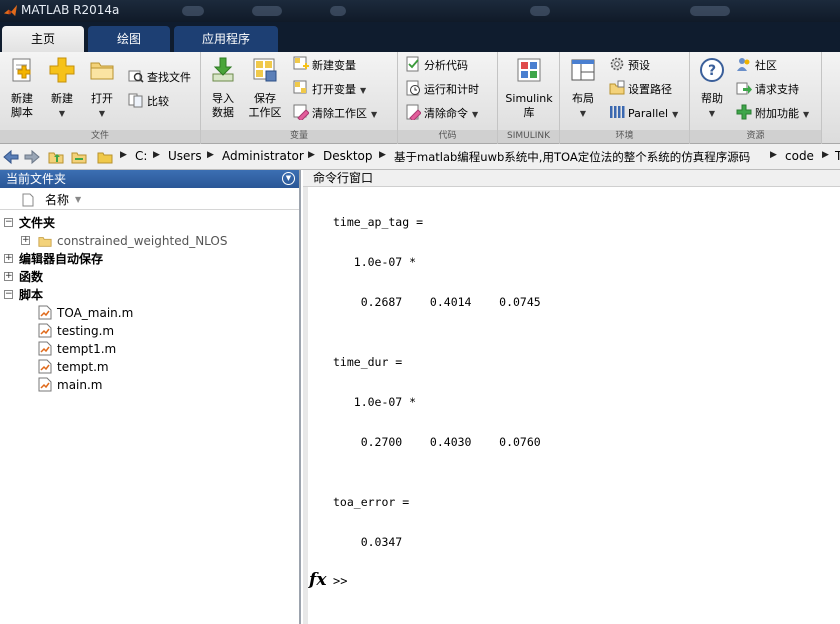  I want to click on breadcrumb-code: code, so click(799, 156).